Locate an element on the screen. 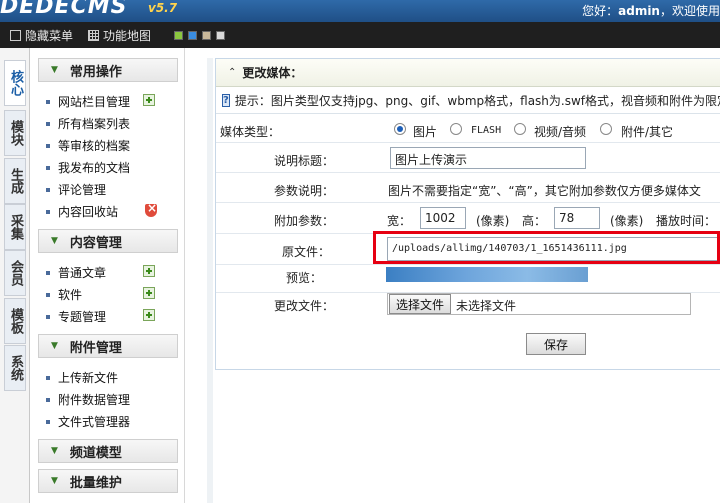 Image resolution: width=720 pixels, height=503 pixels. menu-item-file-manager: 文件式管理器 is located at coordinates (88, 421).